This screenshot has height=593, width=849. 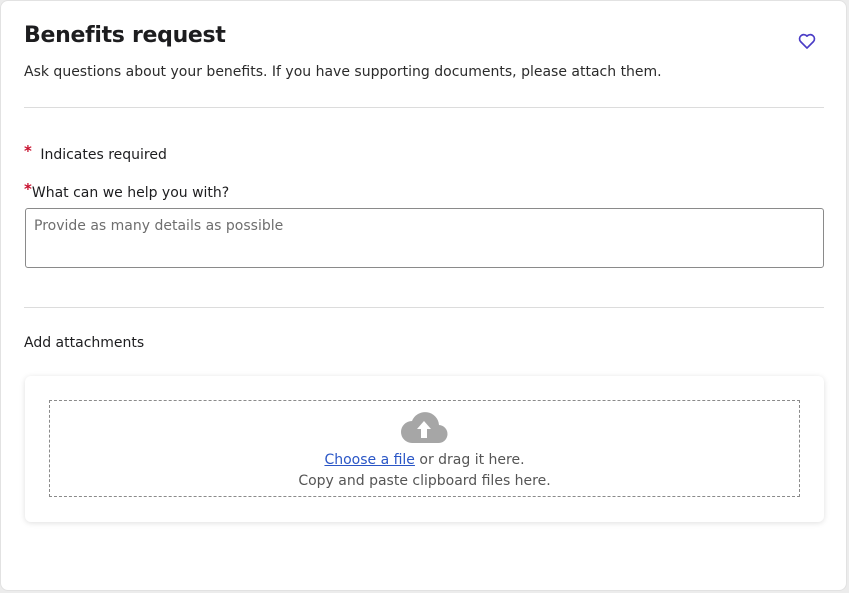 What do you see at coordinates (472, 460) in the screenshot?
I see `drag-text: or drag it here.` at bounding box center [472, 460].